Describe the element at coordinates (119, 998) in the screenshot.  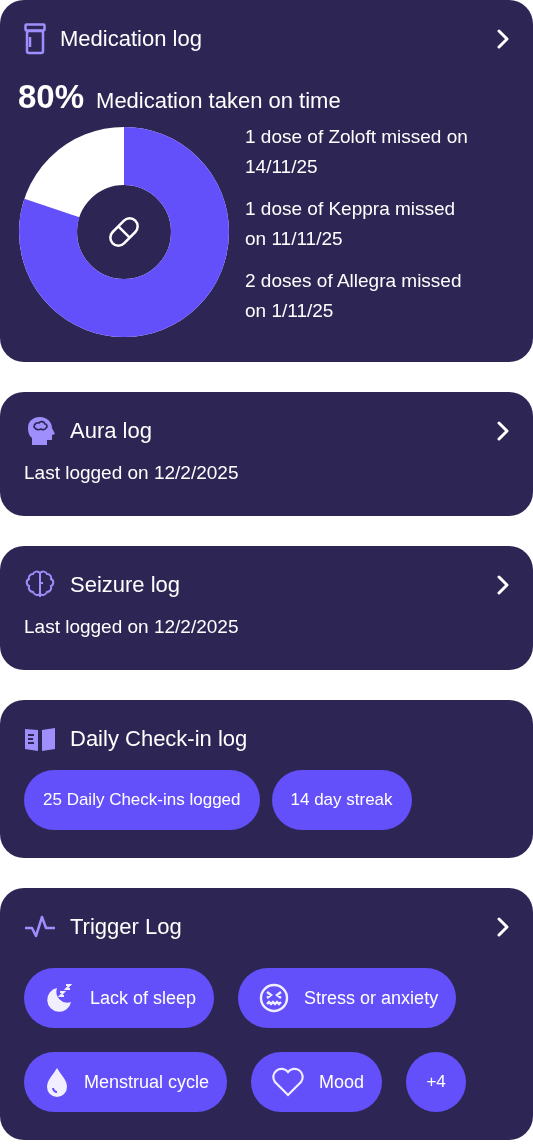
I see `trigger-chip: Lack of sleep` at that location.